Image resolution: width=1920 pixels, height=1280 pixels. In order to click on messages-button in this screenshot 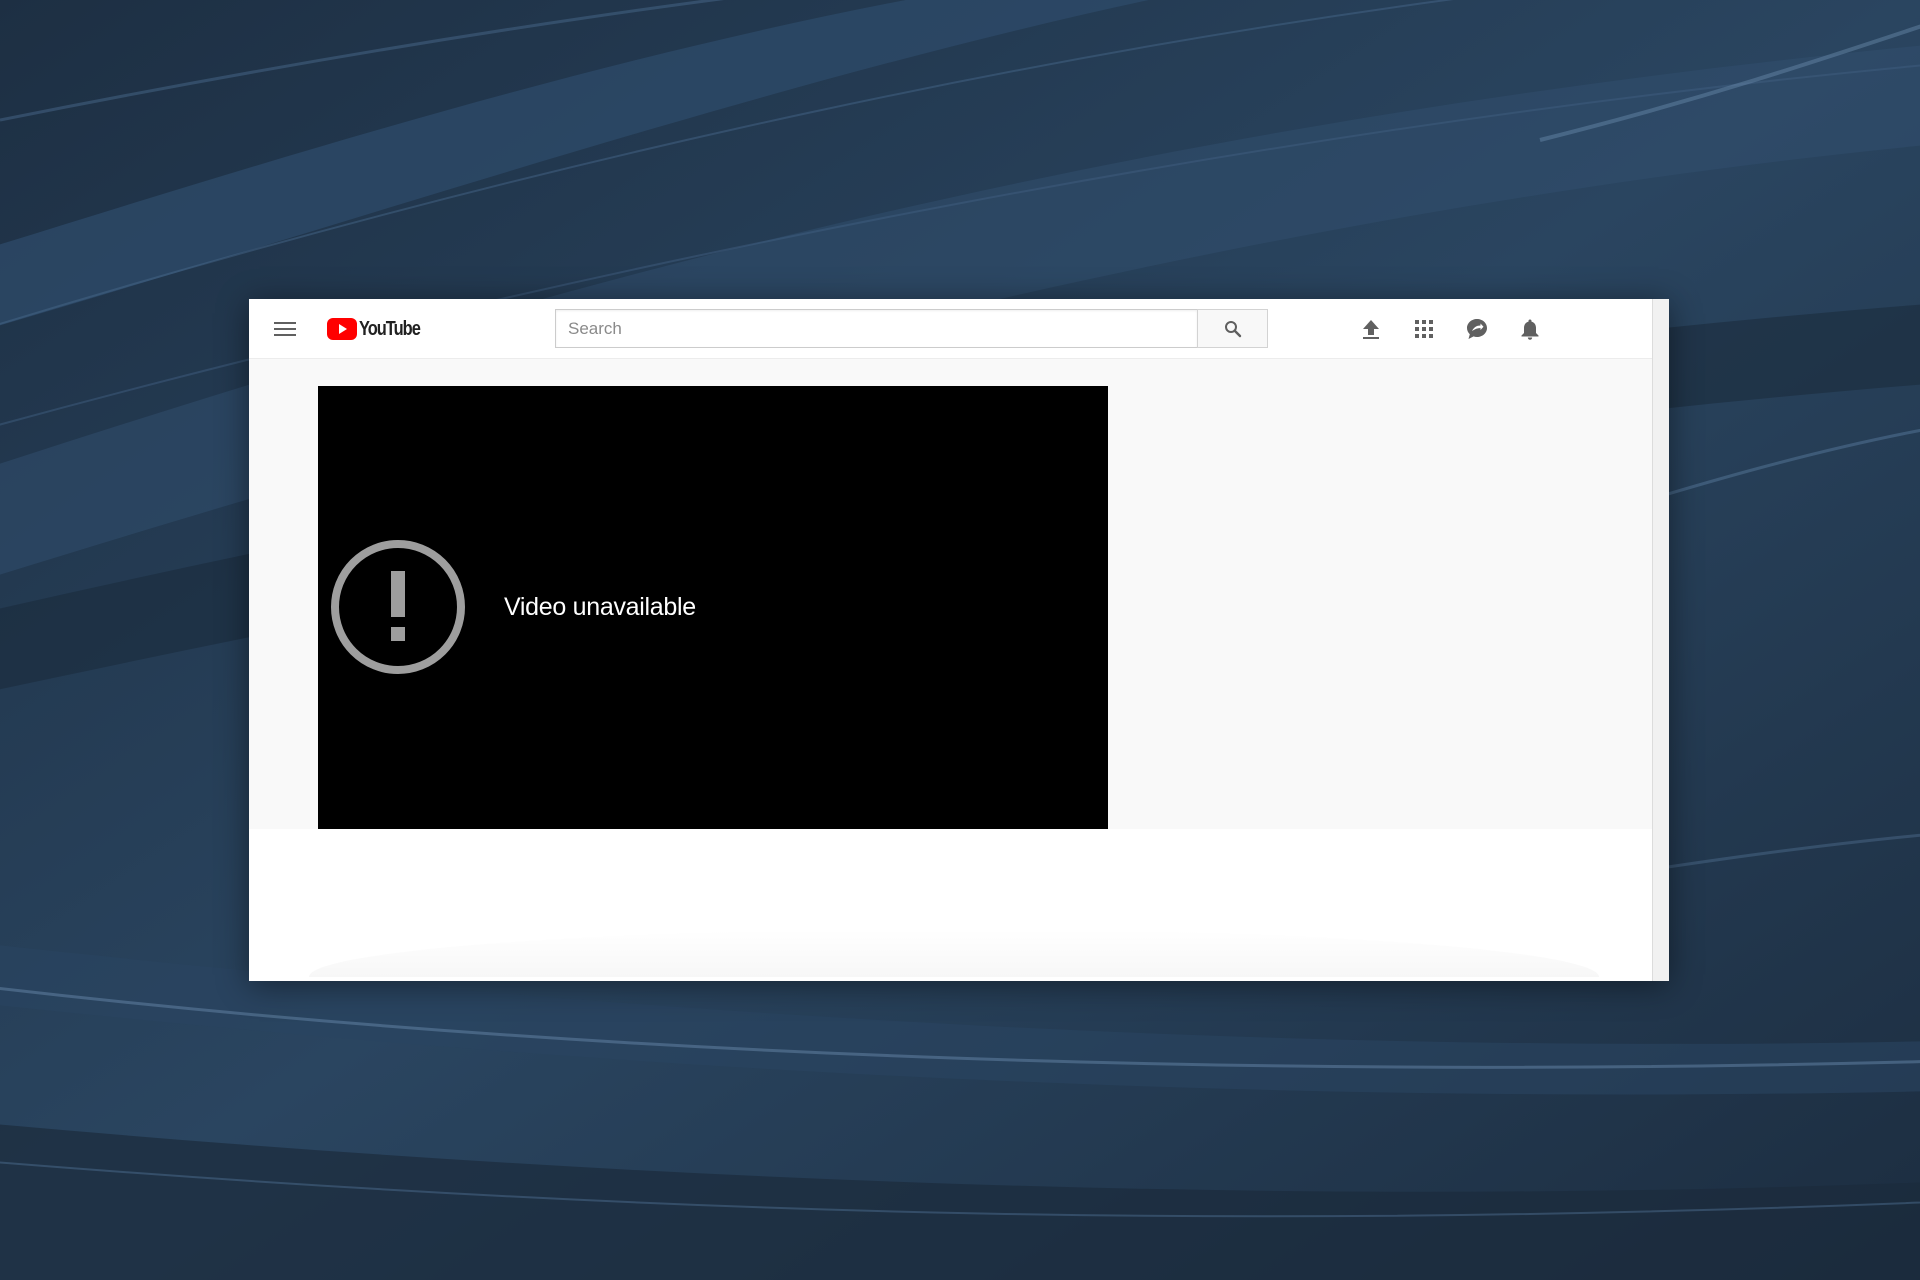, I will do `click(1477, 329)`.